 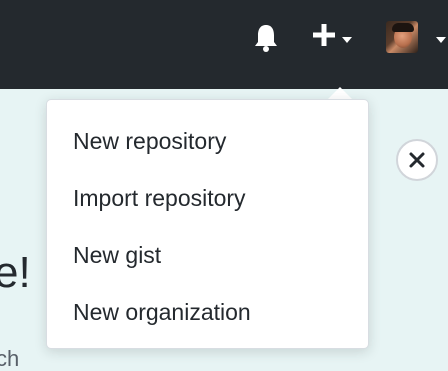 What do you see at coordinates (324, 35) in the screenshot?
I see `plus-icon` at bounding box center [324, 35].